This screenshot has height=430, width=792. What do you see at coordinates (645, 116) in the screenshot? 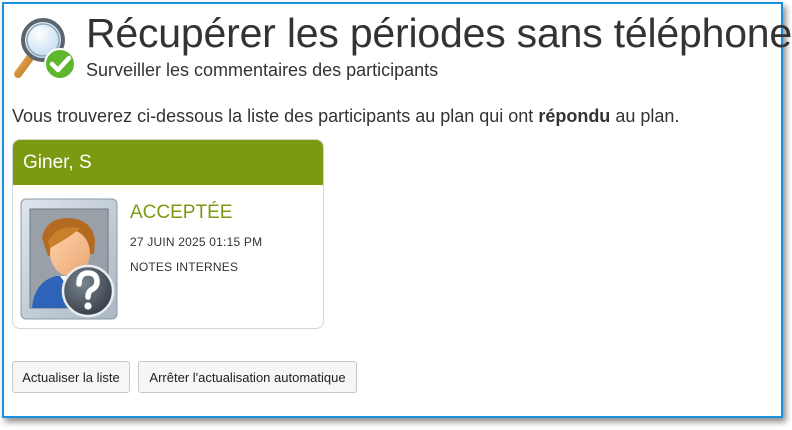
I see `intro-text-end: au plan.` at bounding box center [645, 116].